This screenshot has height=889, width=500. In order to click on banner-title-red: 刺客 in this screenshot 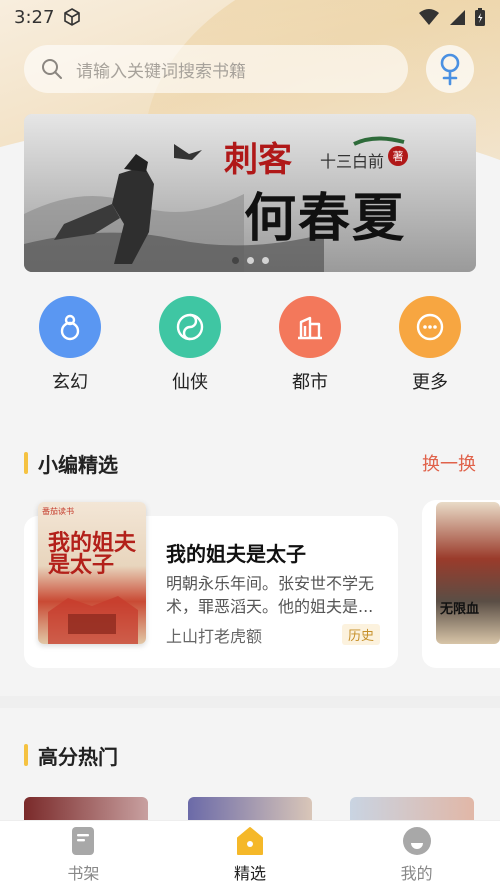, I will do `click(258, 160)`.